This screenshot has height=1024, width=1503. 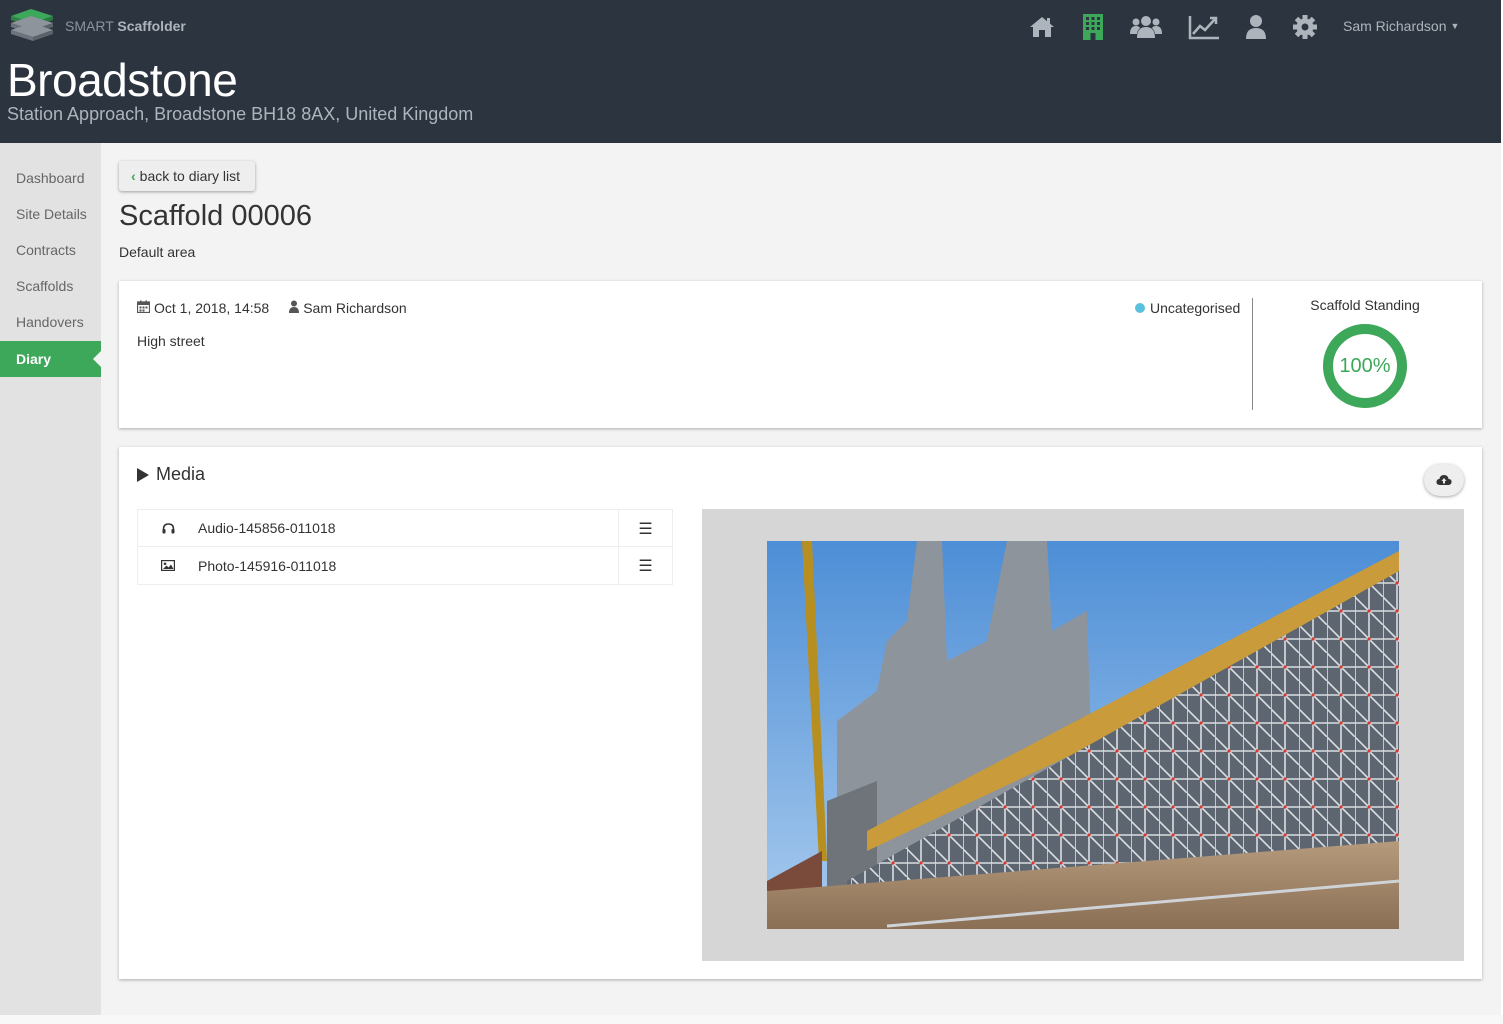 What do you see at coordinates (1365, 366) in the screenshot?
I see `gauge-value: 100%` at bounding box center [1365, 366].